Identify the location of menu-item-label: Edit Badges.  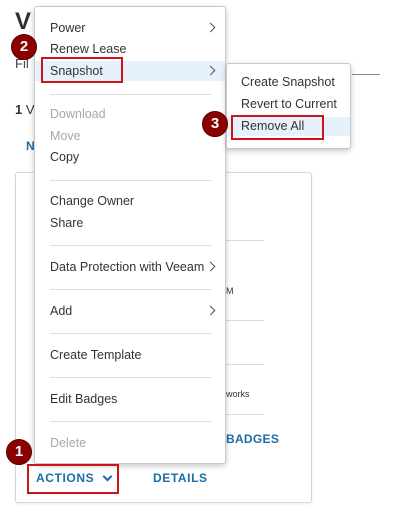
(84, 399).